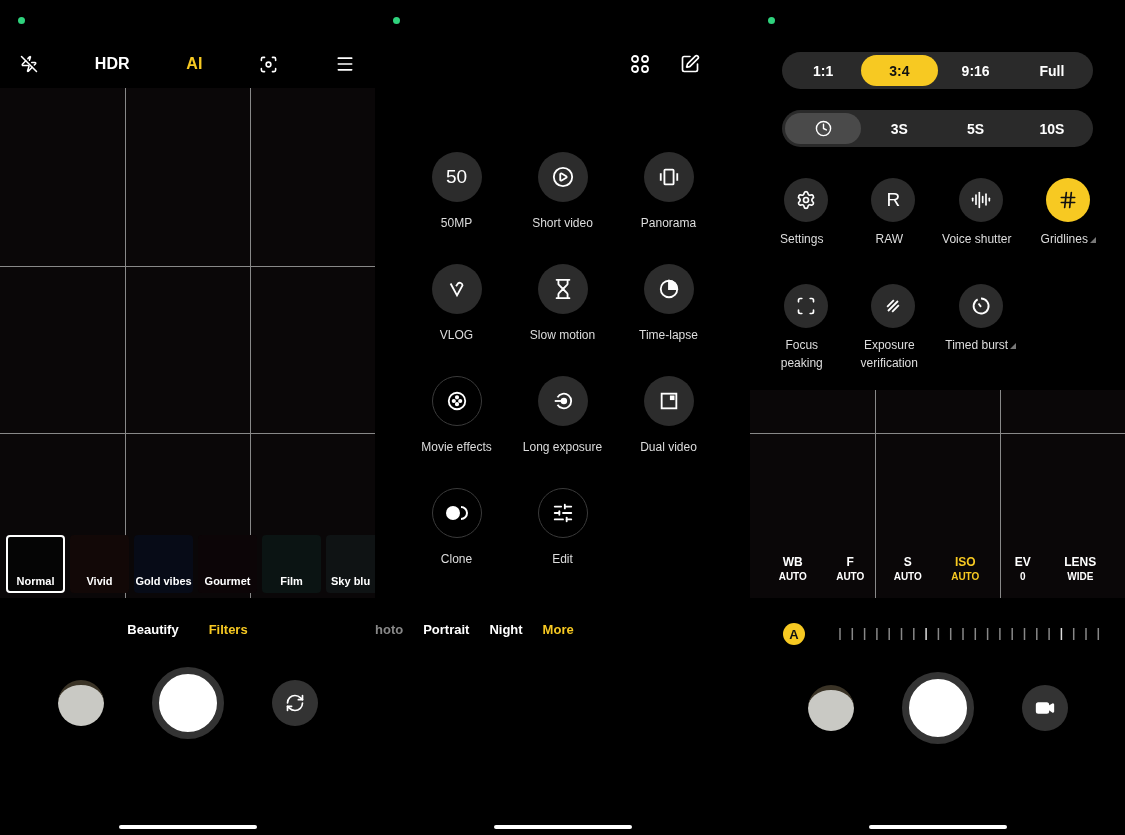  What do you see at coordinates (269, 64) in the screenshot?
I see `lens-icon` at bounding box center [269, 64].